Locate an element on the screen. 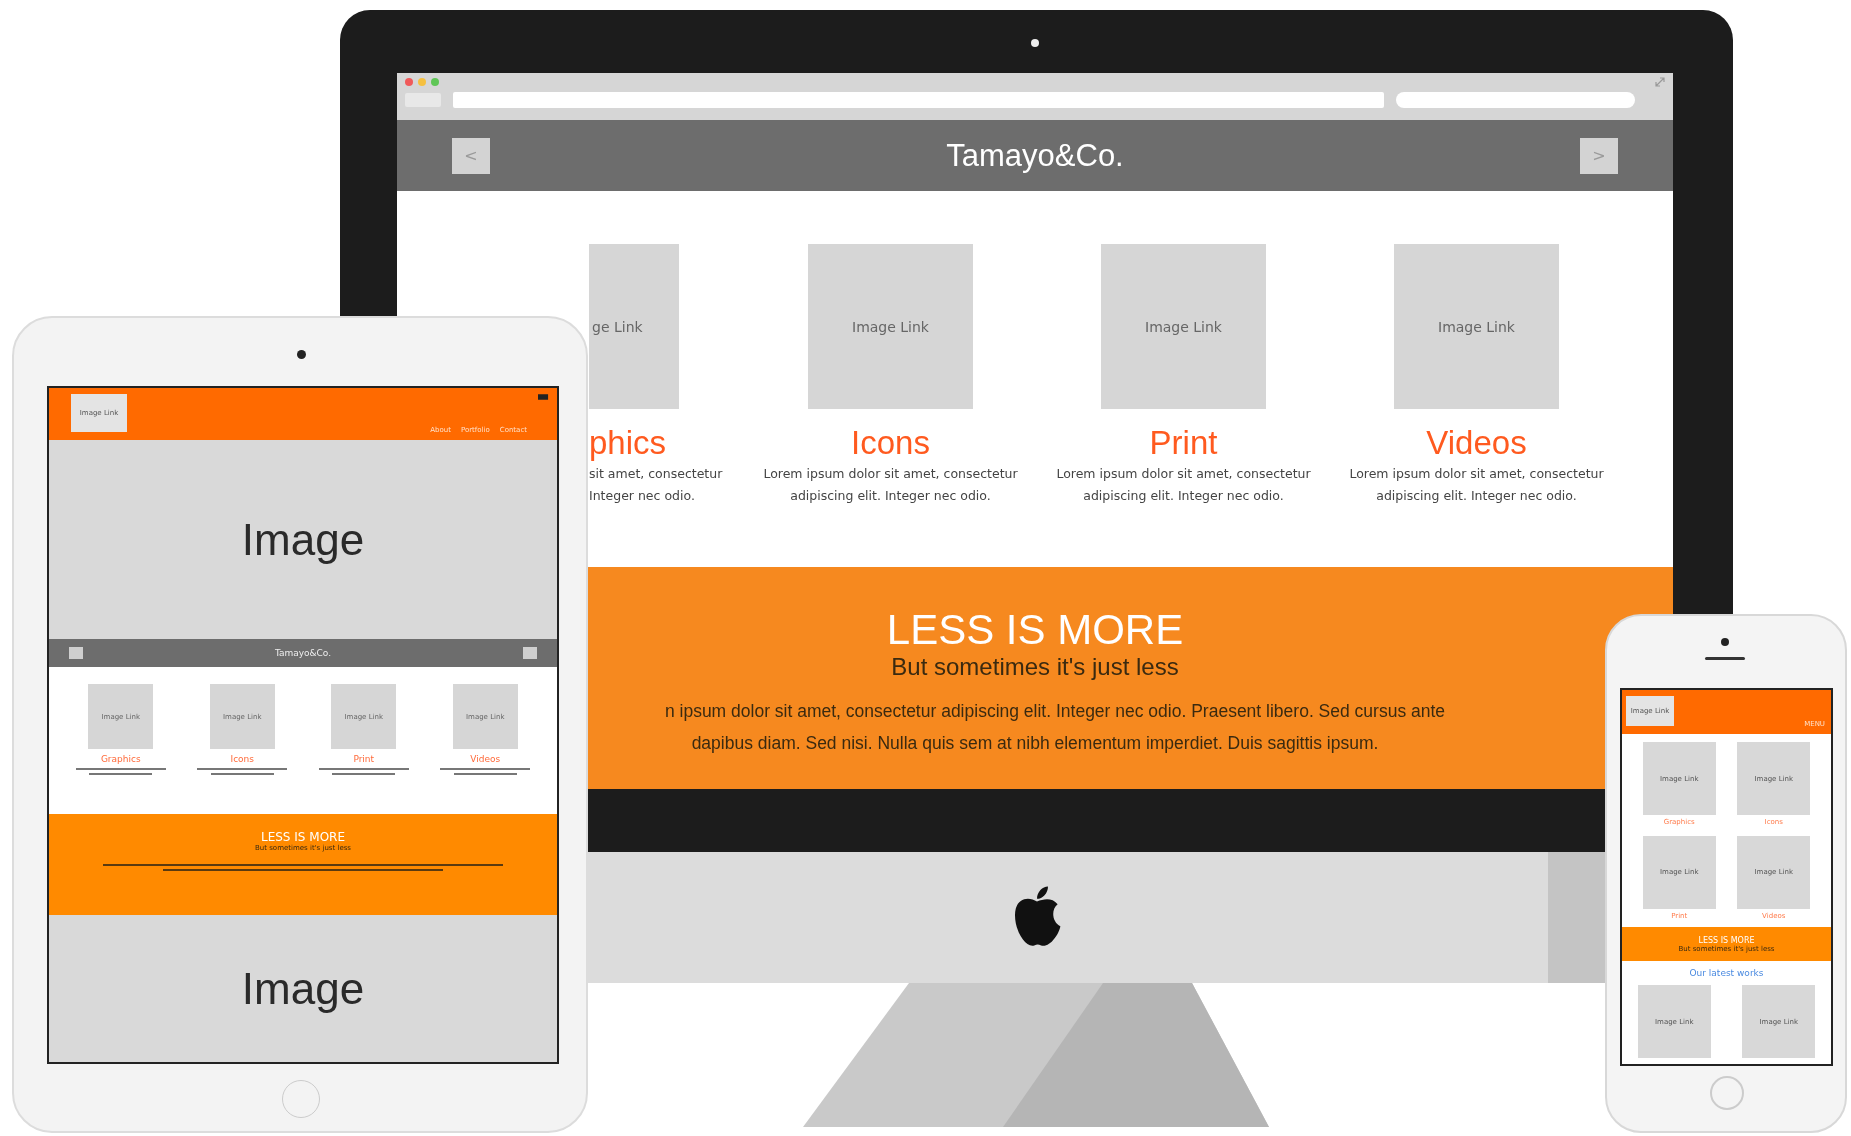 This screenshot has height=1136, width=1851. card-title: phics is located at coordinates (628, 443).